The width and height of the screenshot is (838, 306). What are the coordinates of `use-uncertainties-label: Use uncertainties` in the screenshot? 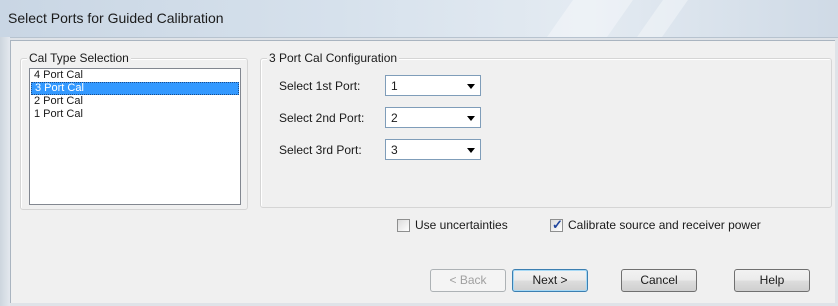 It's located at (461, 225).